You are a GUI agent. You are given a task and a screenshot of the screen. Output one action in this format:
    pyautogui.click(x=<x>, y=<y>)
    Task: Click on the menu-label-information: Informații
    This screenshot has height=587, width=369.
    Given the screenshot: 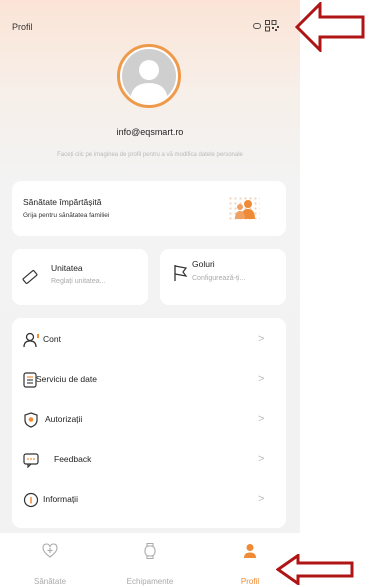 What is the action you would take?
    pyautogui.click(x=60, y=499)
    